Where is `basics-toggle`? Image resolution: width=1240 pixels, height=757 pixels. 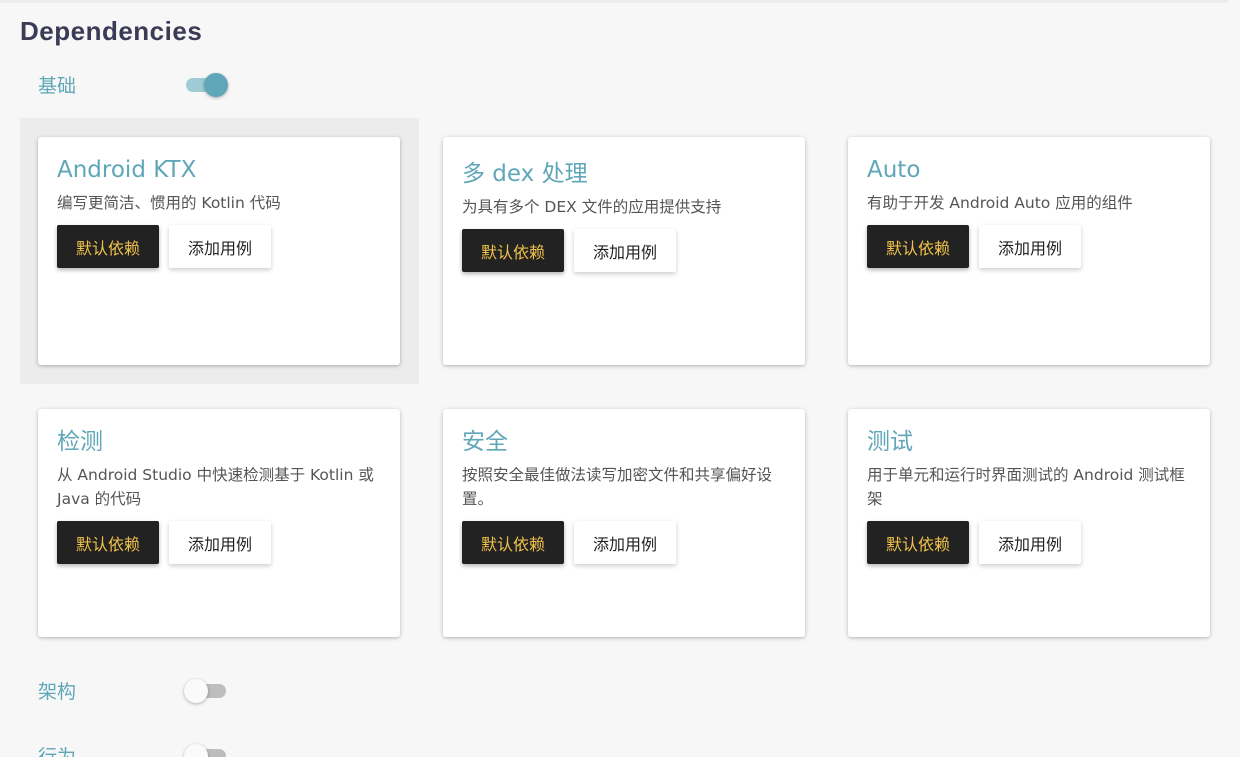 basics-toggle is located at coordinates (206, 84).